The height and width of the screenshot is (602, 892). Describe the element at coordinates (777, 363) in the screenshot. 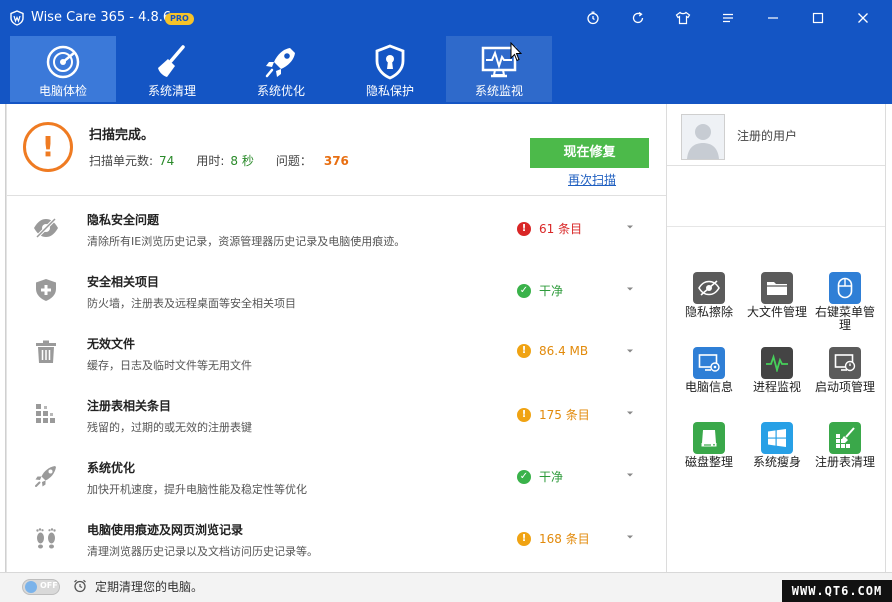

I see `process-monitor-icon` at that location.